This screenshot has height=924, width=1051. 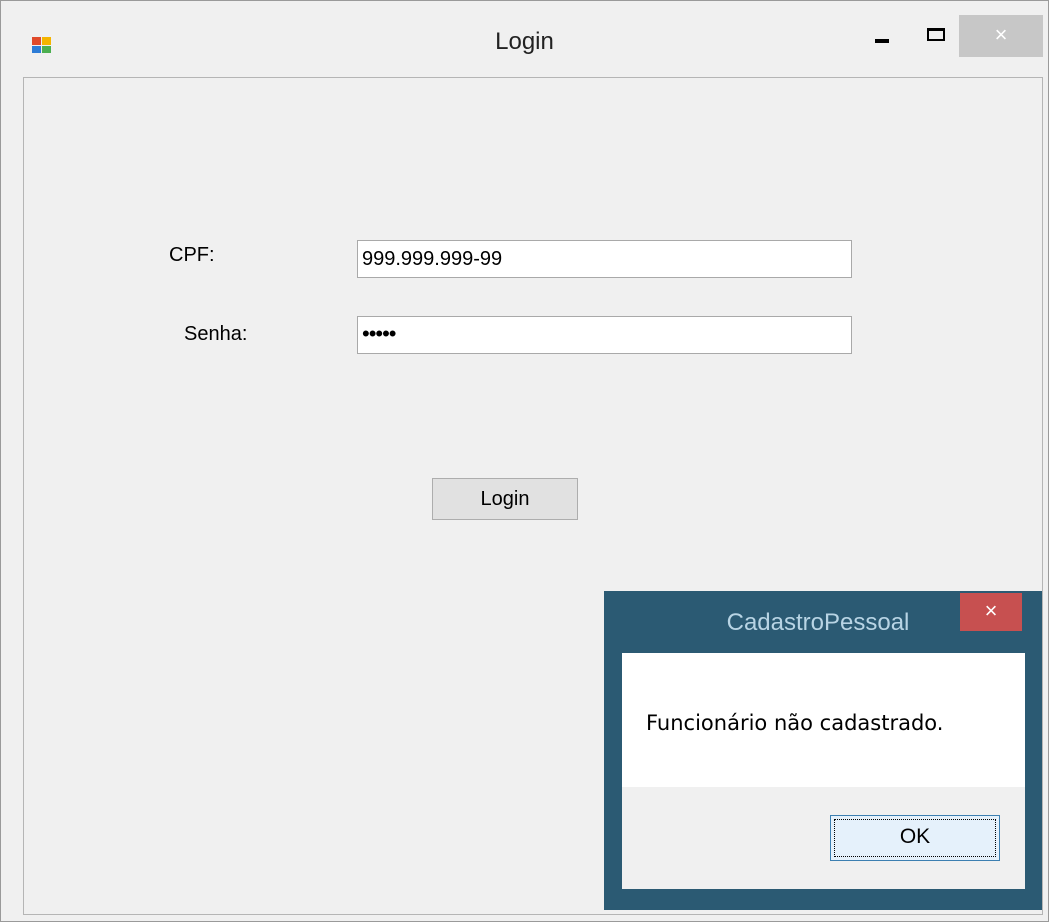 I want to click on close-button: ×, so click(x=1001, y=36).